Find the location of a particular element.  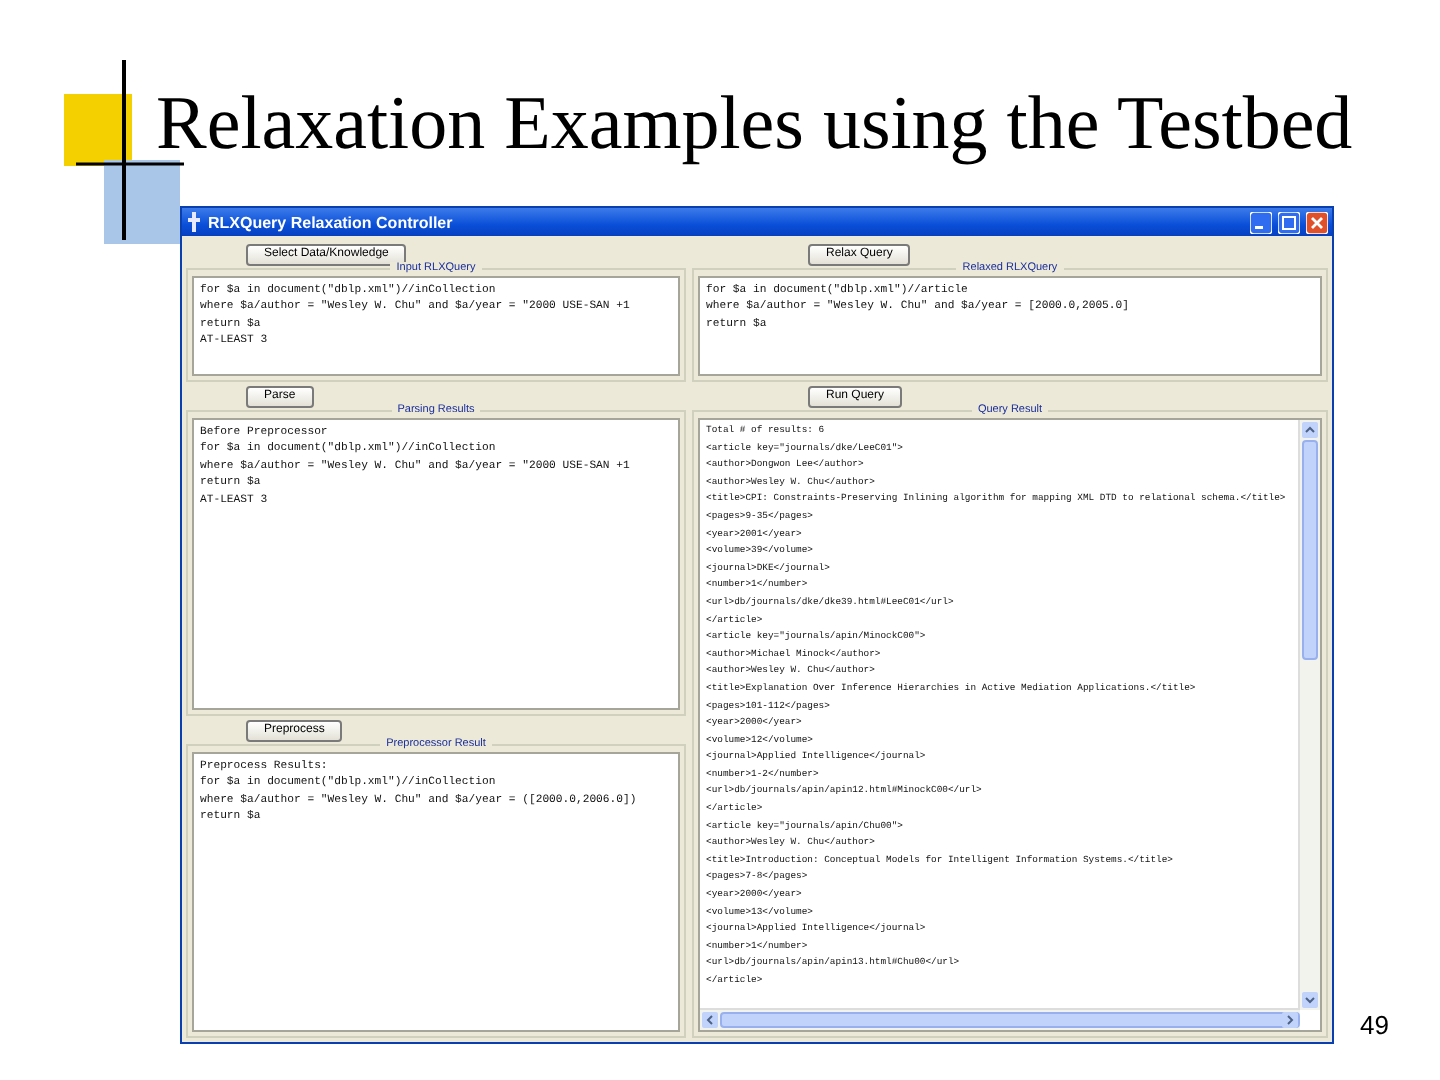

maximize-icon is located at coordinates (1289, 222).